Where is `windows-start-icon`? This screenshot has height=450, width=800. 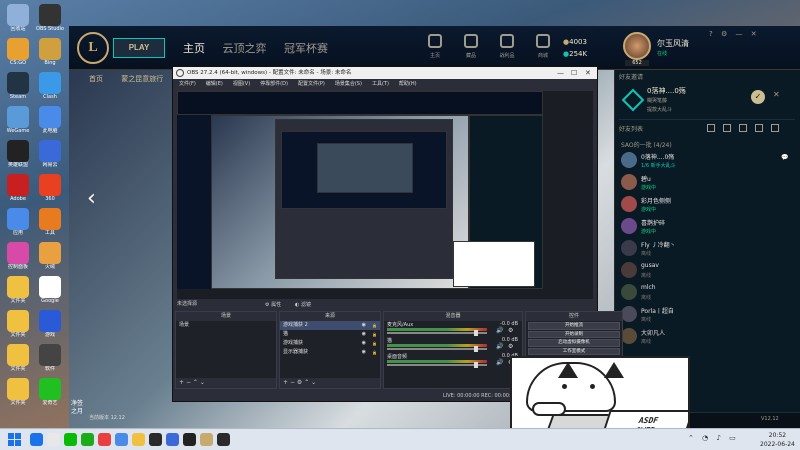 windows-start-icon is located at coordinates (14, 439).